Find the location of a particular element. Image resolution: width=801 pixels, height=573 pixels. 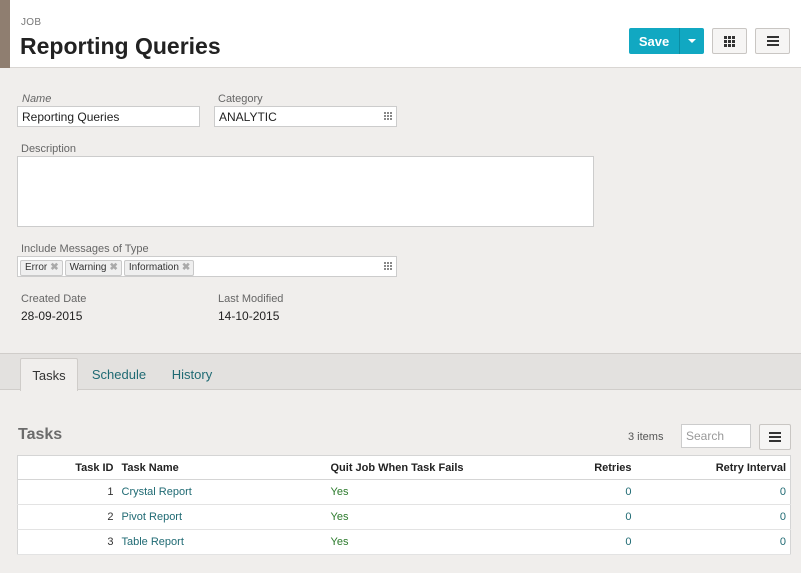

message-tag-label: Error is located at coordinates (36, 267).